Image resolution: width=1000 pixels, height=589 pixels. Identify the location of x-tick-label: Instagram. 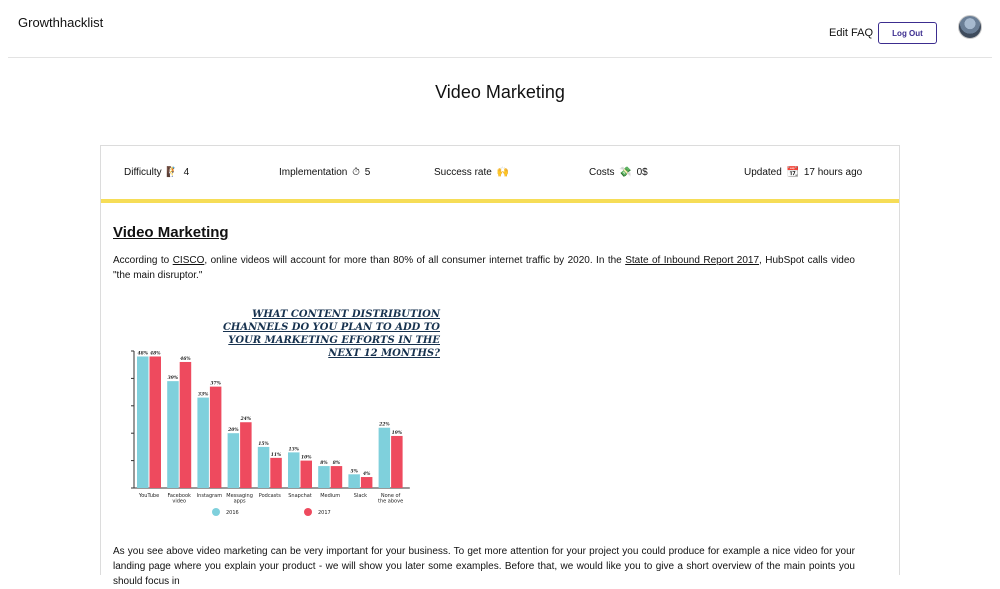
(210, 496).